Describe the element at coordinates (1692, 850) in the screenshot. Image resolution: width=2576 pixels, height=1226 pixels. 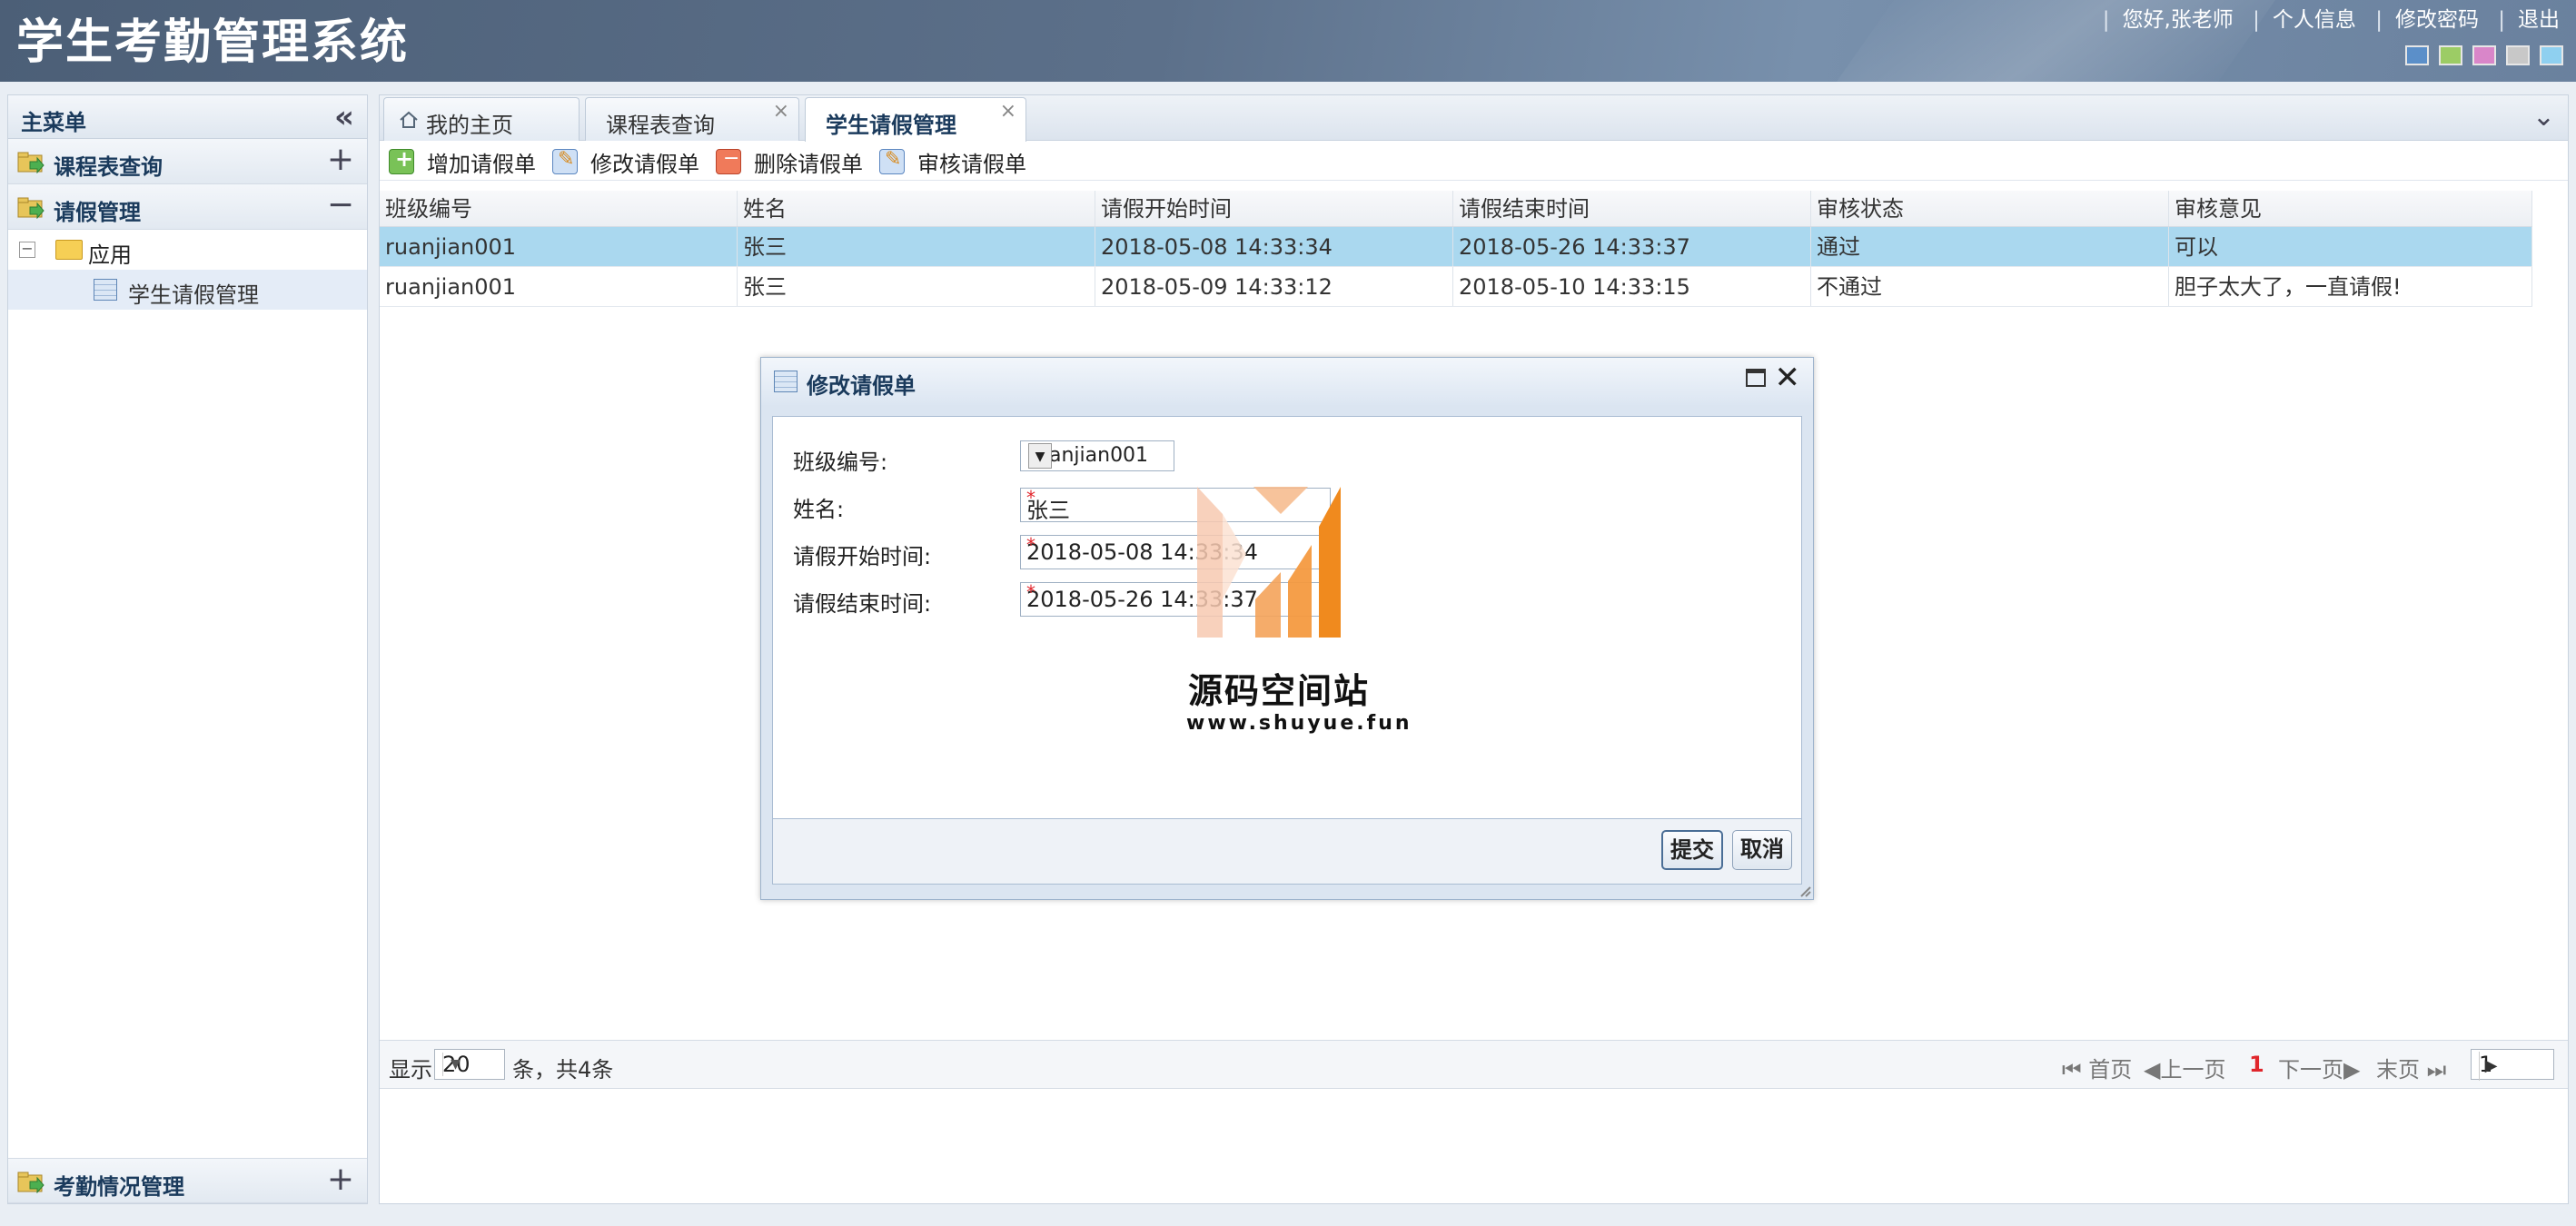
I see `submit-button: 提交` at that location.